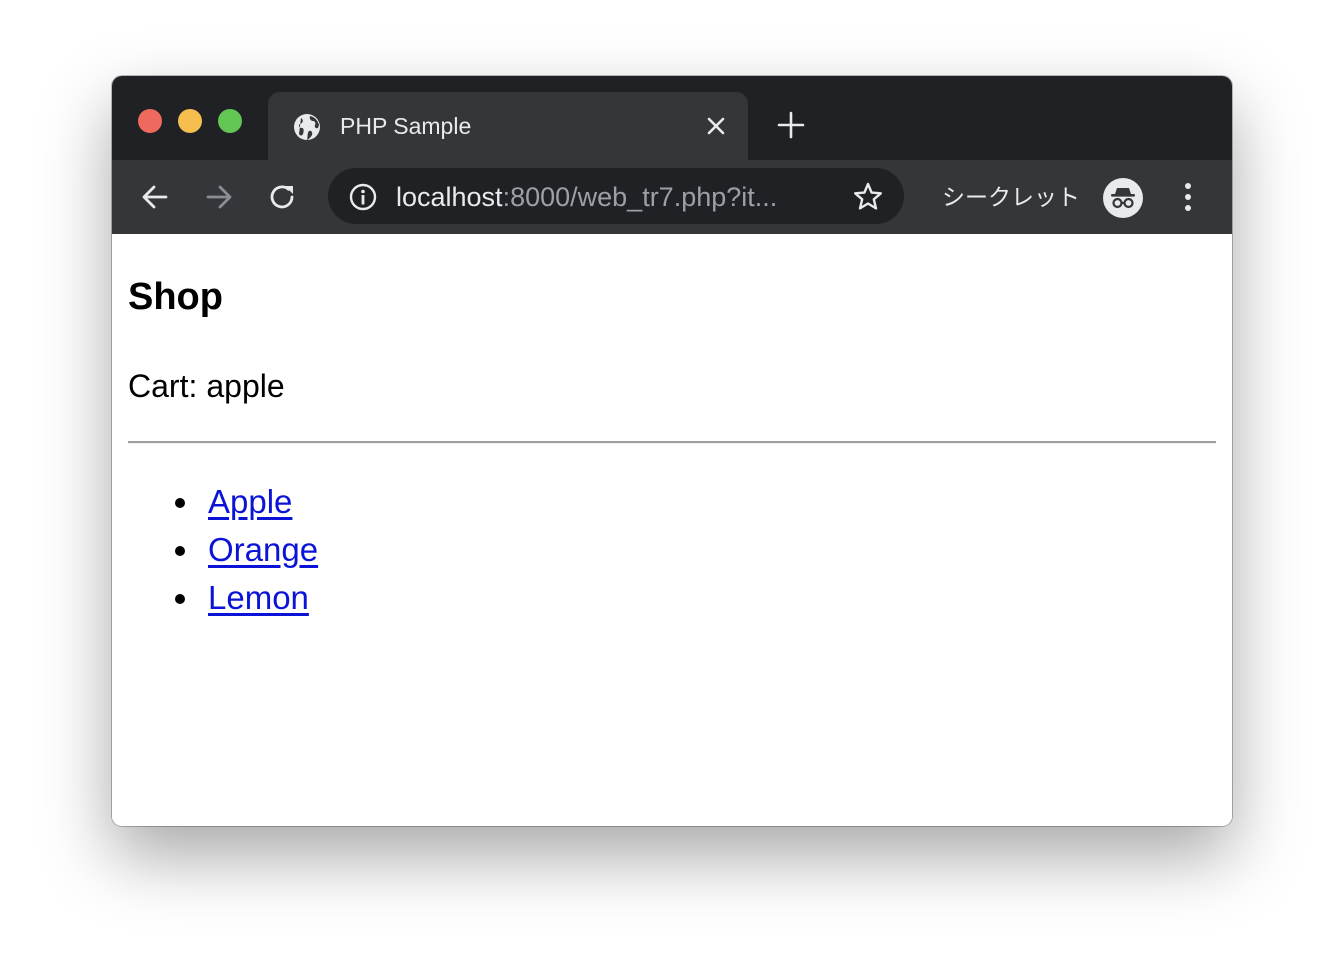 The image size is (1344, 974). I want to click on tab-strip: PHP Sample, so click(672, 118).